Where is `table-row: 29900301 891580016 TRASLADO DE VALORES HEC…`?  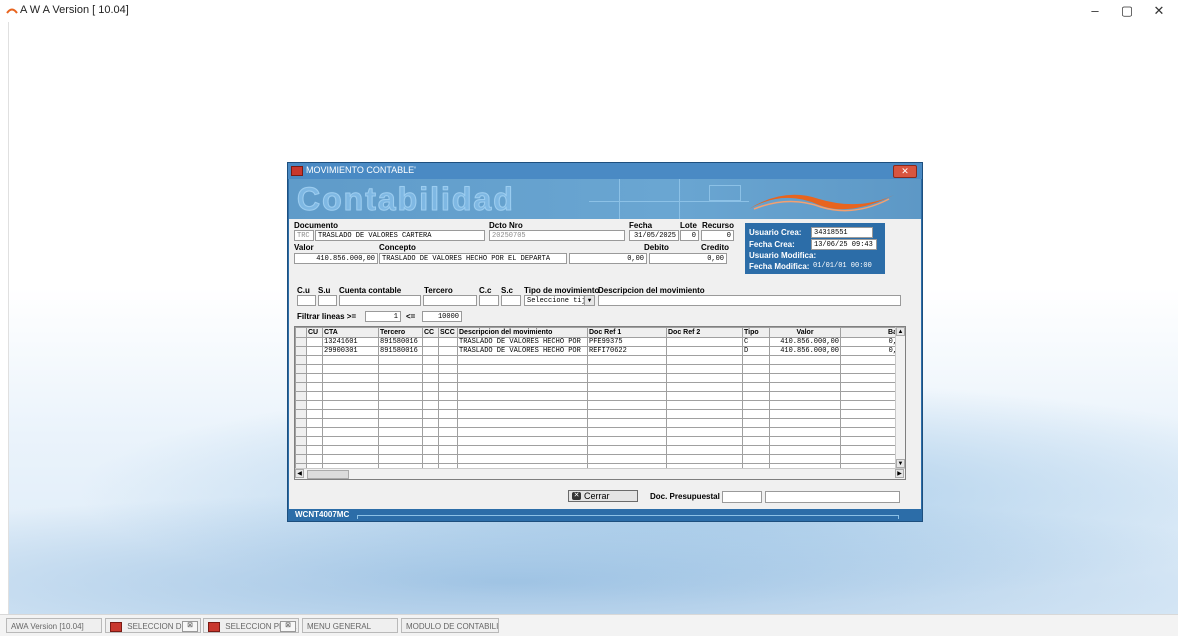 table-row: 29900301 891580016 TRASLADO DE VALORES HEC… is located at coordinates (597, 351).